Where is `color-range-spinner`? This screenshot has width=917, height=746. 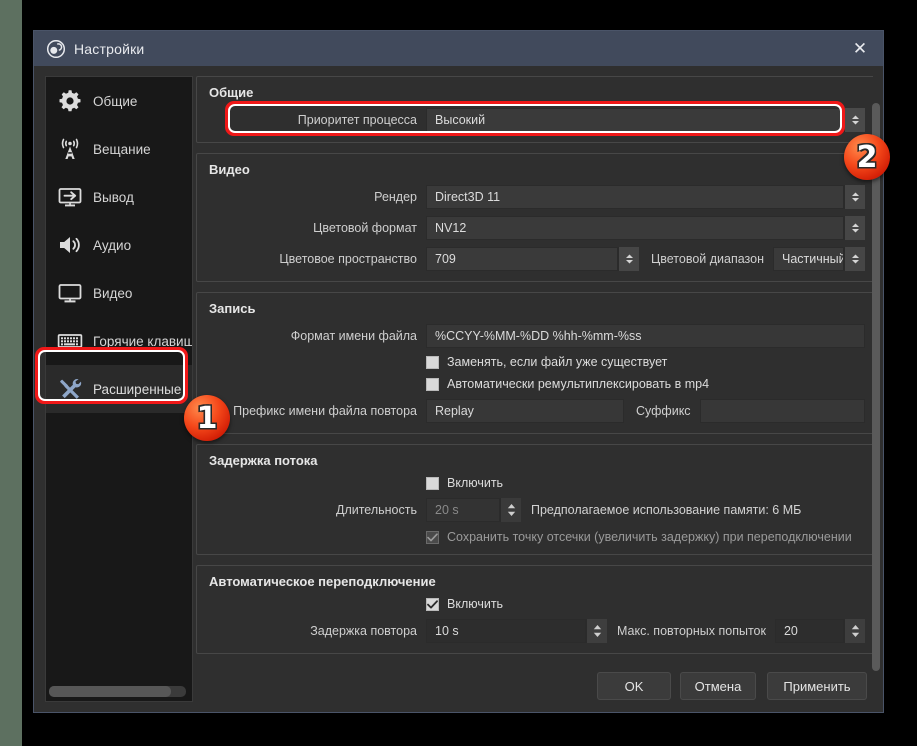 color-range-spinner is located at coordinates (854, 259).